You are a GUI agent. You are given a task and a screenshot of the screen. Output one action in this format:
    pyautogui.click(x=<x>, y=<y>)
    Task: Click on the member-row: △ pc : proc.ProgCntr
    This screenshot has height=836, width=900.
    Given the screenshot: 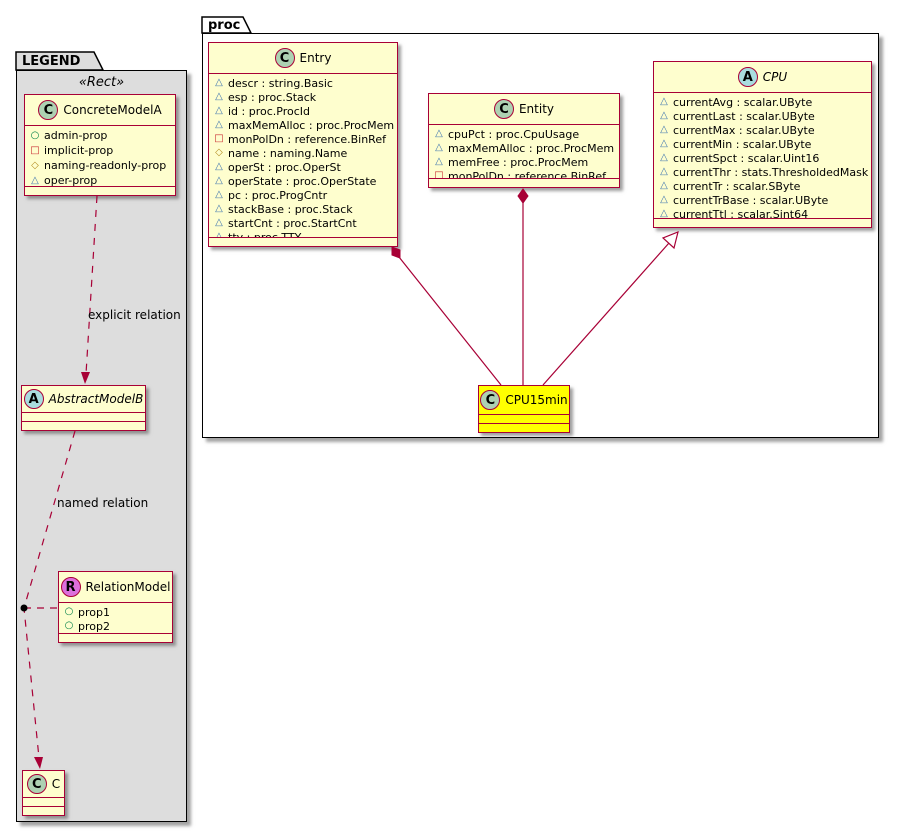 What is the action you would take?
    pyautogui.click(x=303, y=195)
    